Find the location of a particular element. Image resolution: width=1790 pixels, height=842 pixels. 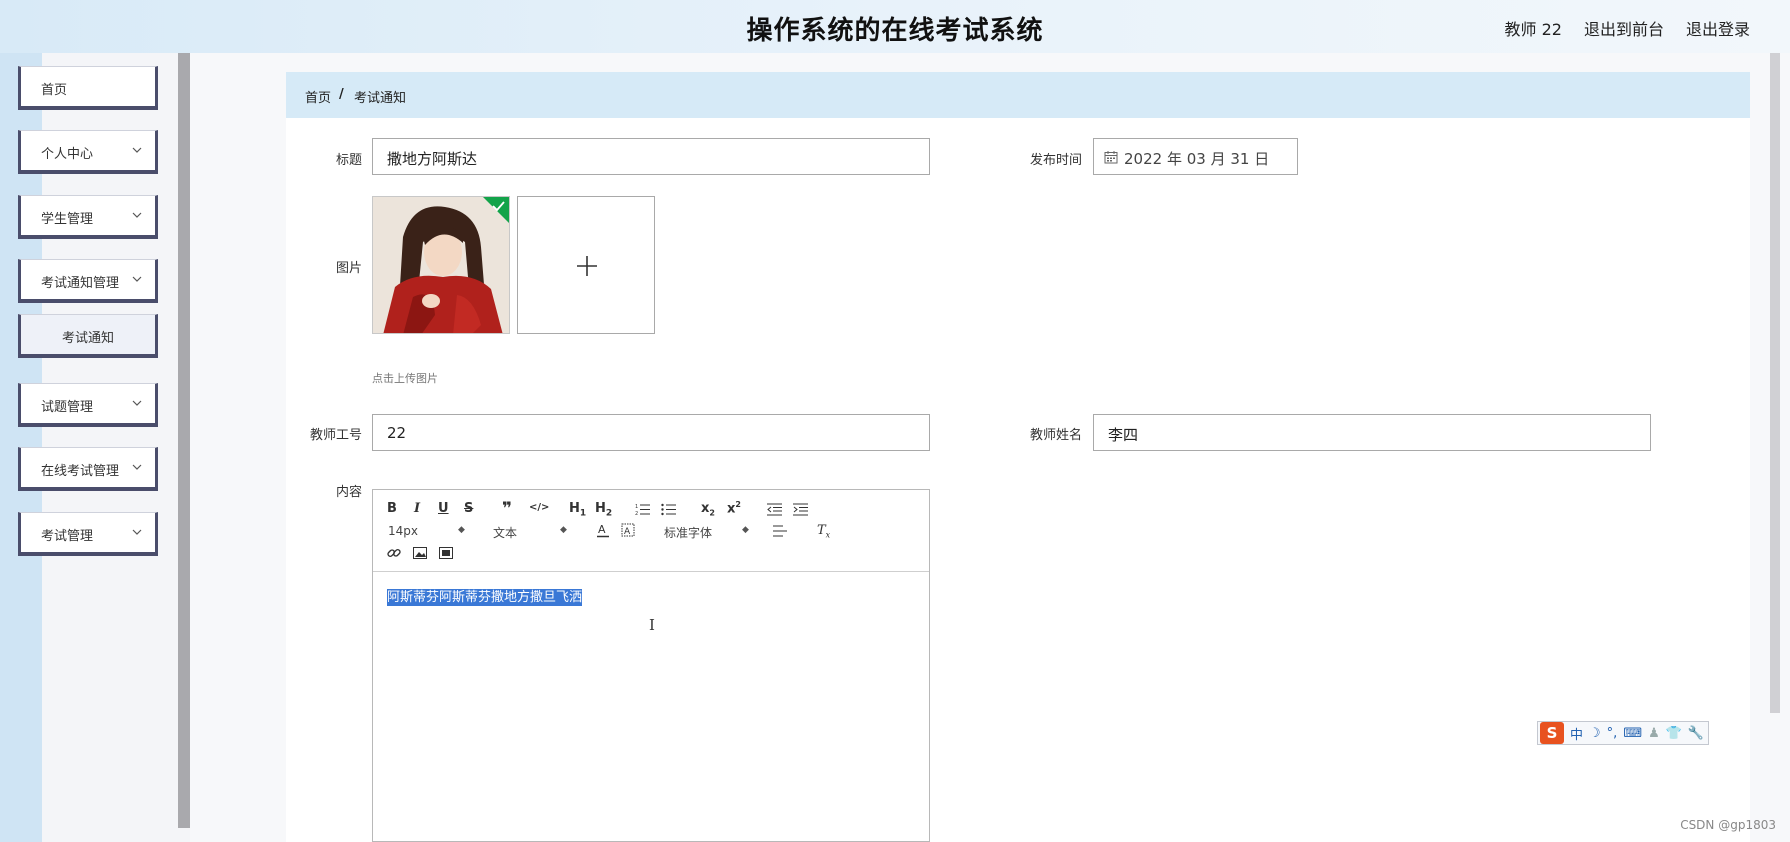

header-links: 教师 22 退出到前台 退出登录 is located at coordinates (1627, 28).